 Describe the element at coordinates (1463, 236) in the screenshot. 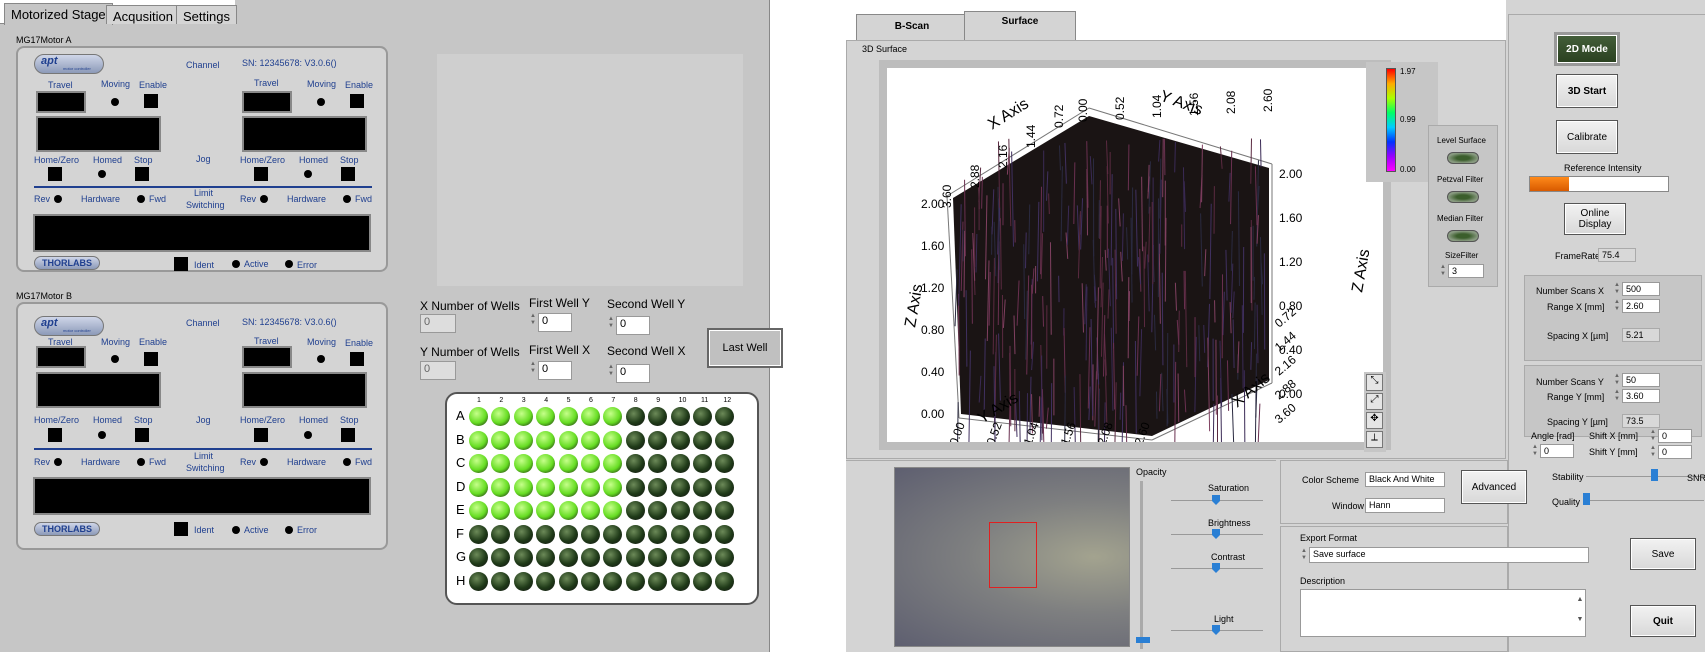

I see `median-filter-toggle` at that location.